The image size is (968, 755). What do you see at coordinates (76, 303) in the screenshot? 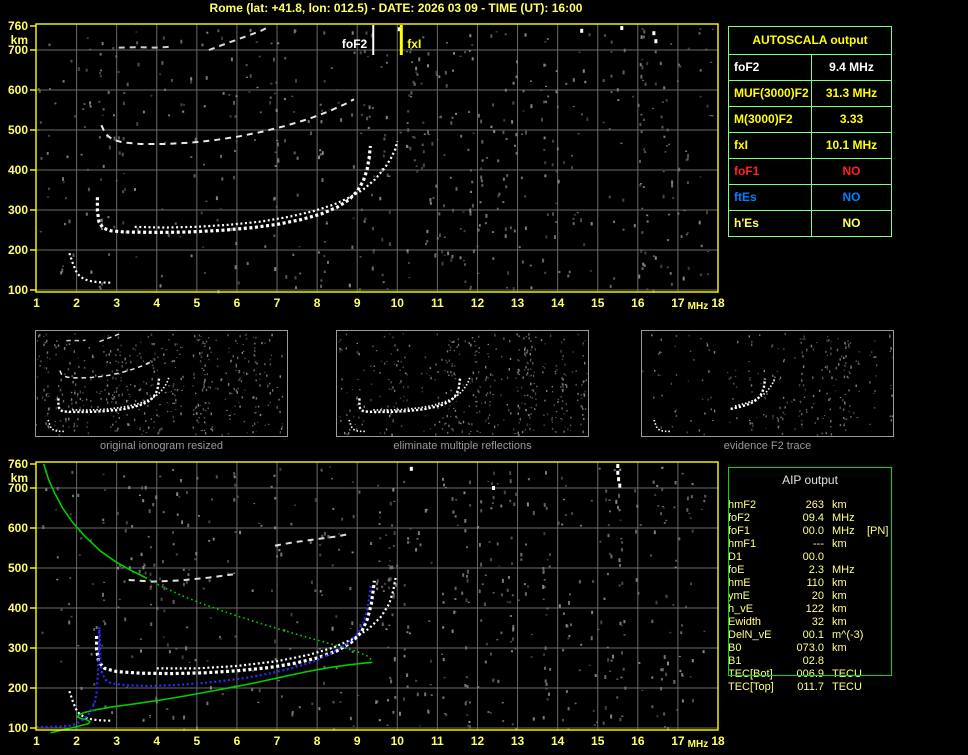
I see `svg-text: 2` at bounding box center [76, 303].